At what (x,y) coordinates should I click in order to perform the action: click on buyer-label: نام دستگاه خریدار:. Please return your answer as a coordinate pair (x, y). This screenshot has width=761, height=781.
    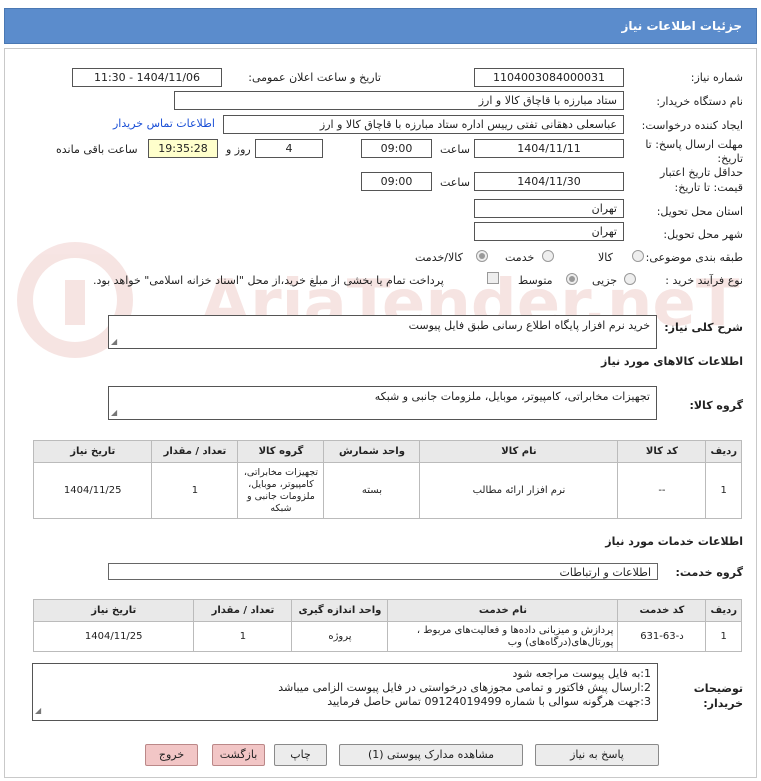
    Looking at the image, I should click on (699, 101).